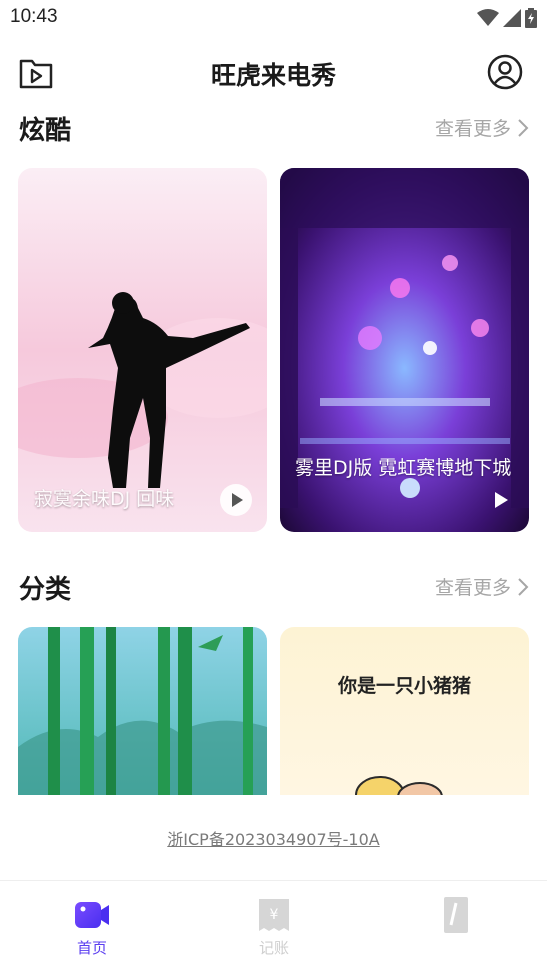 Image resolution: width=547 pixels, height=972 pixels. Describe the element at coordinates (404, 686) in the screenshot. I see `card-caption: 你是一只小猪猪` at that location.